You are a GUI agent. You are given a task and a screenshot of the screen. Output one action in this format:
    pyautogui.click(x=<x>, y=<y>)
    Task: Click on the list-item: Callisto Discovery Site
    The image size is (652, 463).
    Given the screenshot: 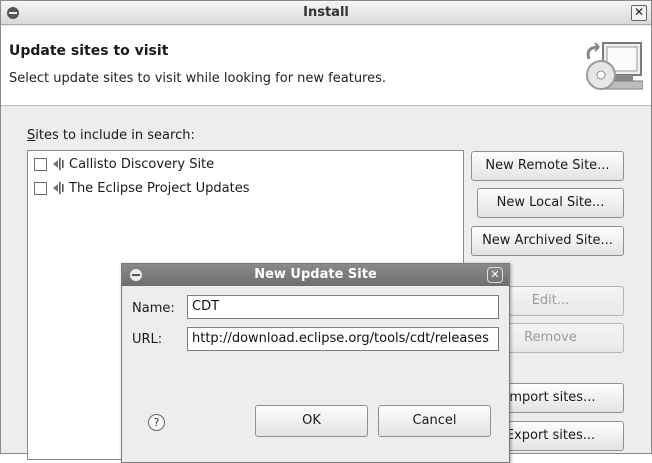 What is the action you would take?
    pyautogui.click(x=124, y=164)
    